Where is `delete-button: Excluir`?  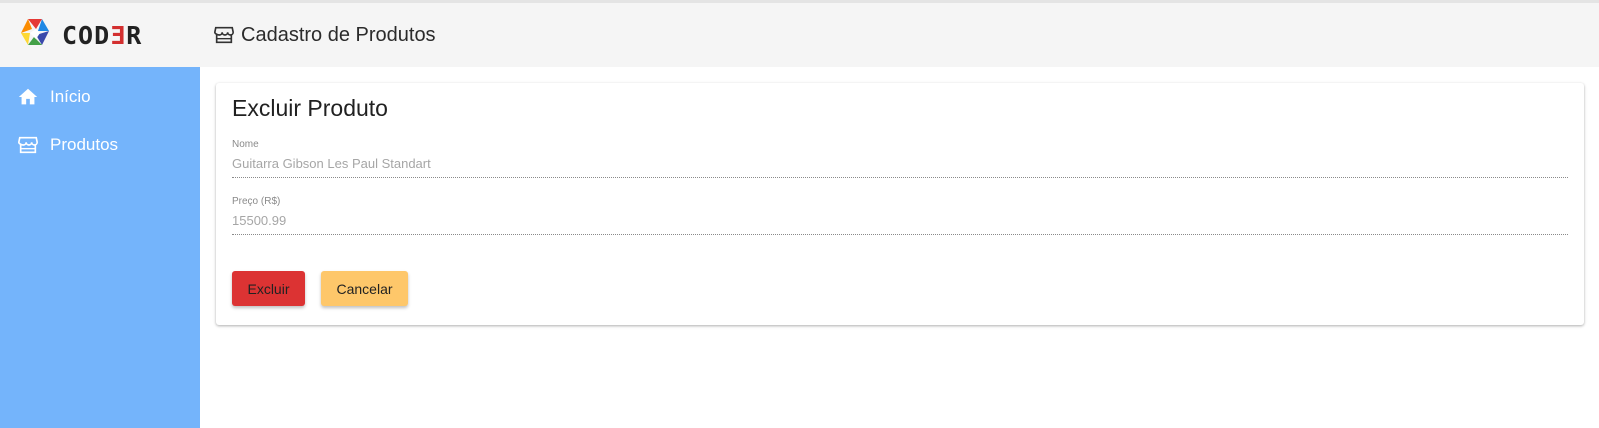 delete-button: Excluir is located at coordinates (268, 288).